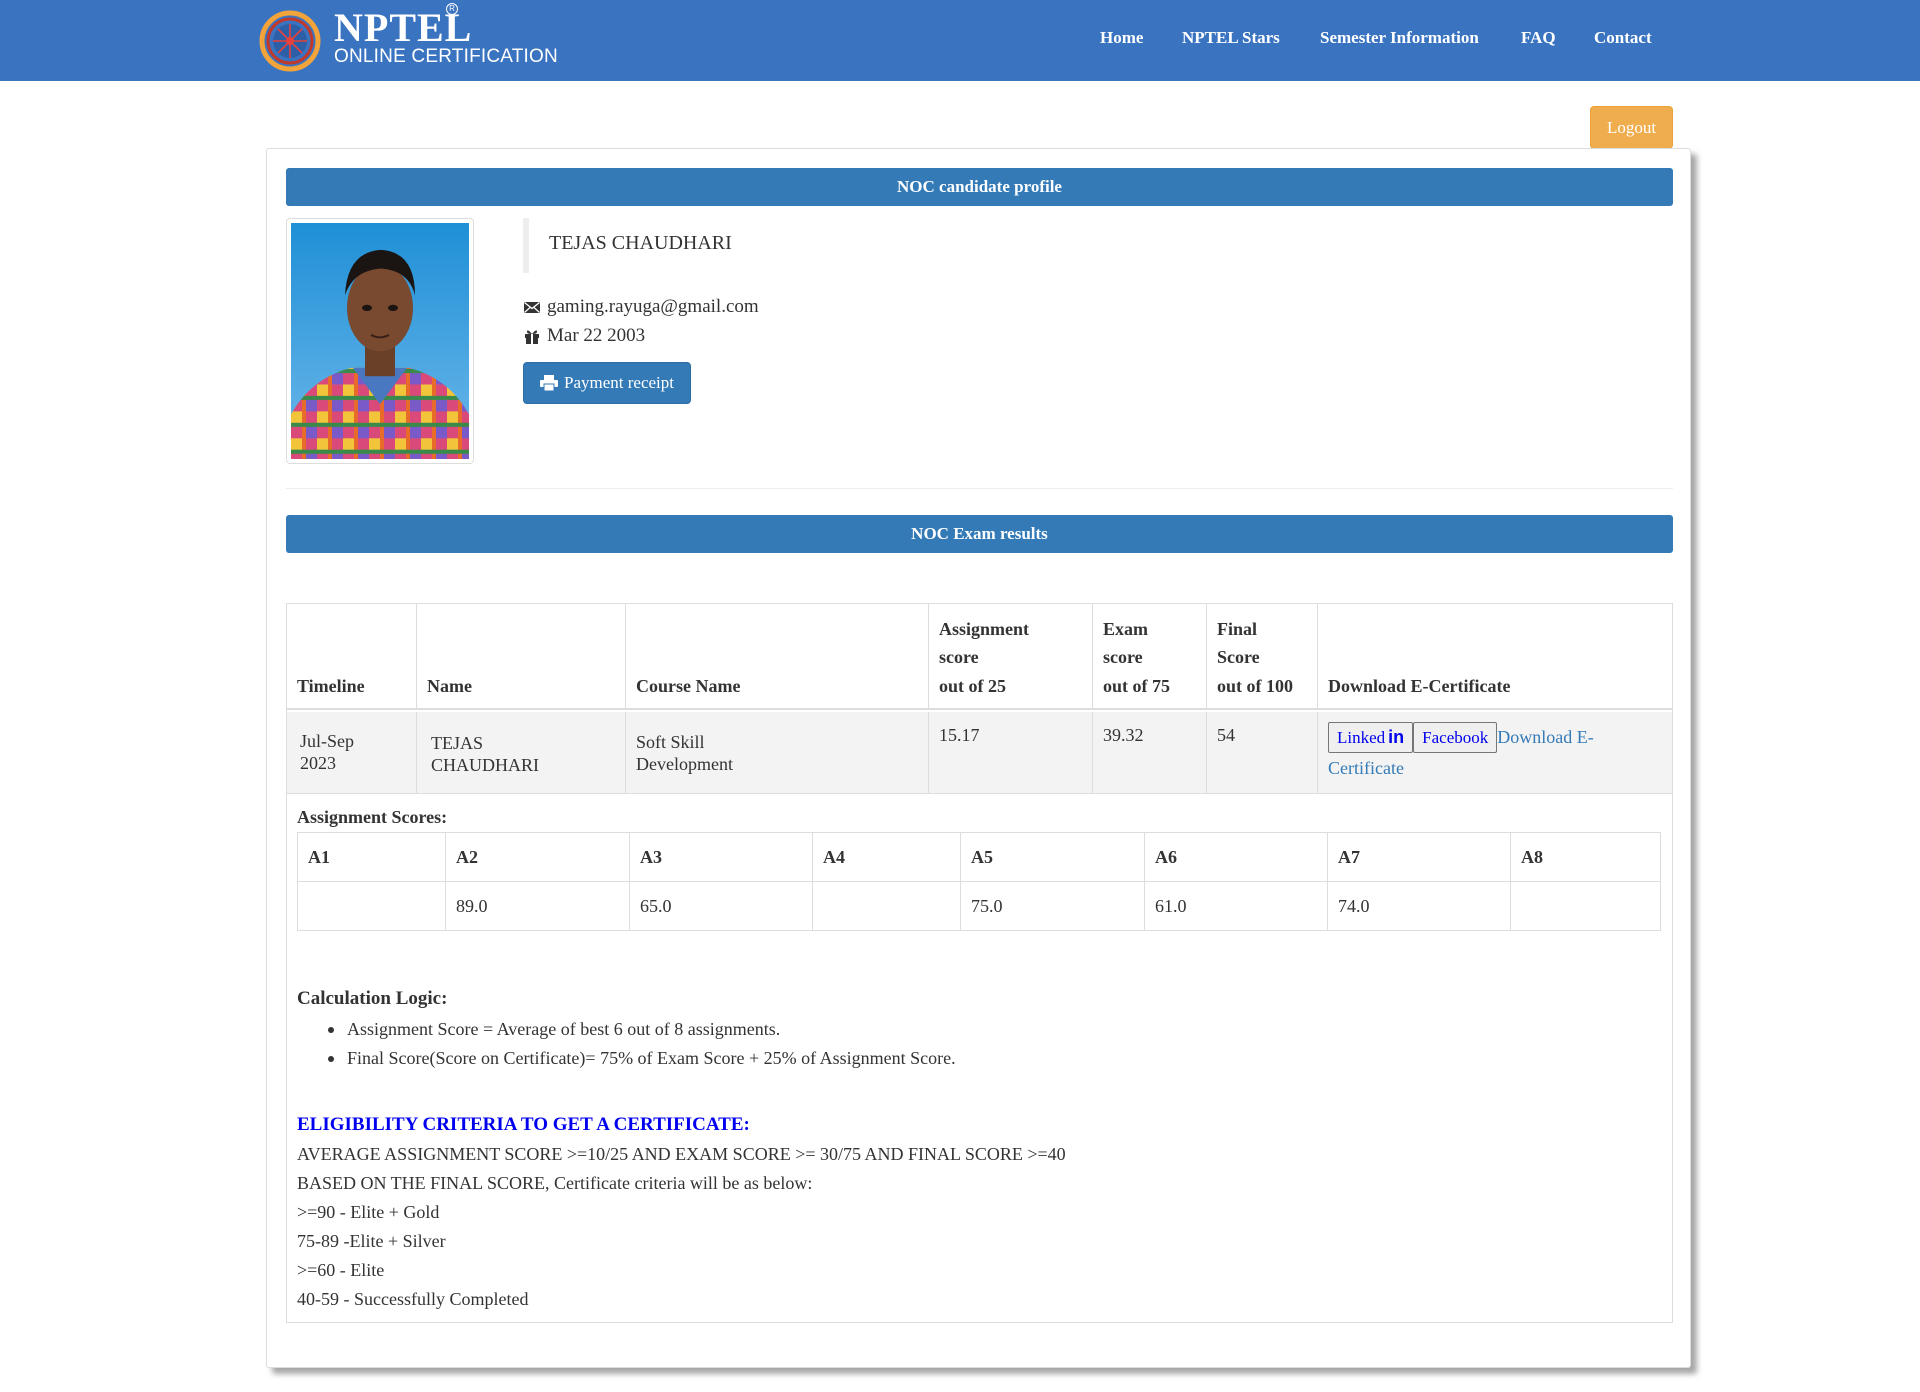  Describe the element at coordinates (532, 337) in the screenshot. I see `gift-icon` at that location.